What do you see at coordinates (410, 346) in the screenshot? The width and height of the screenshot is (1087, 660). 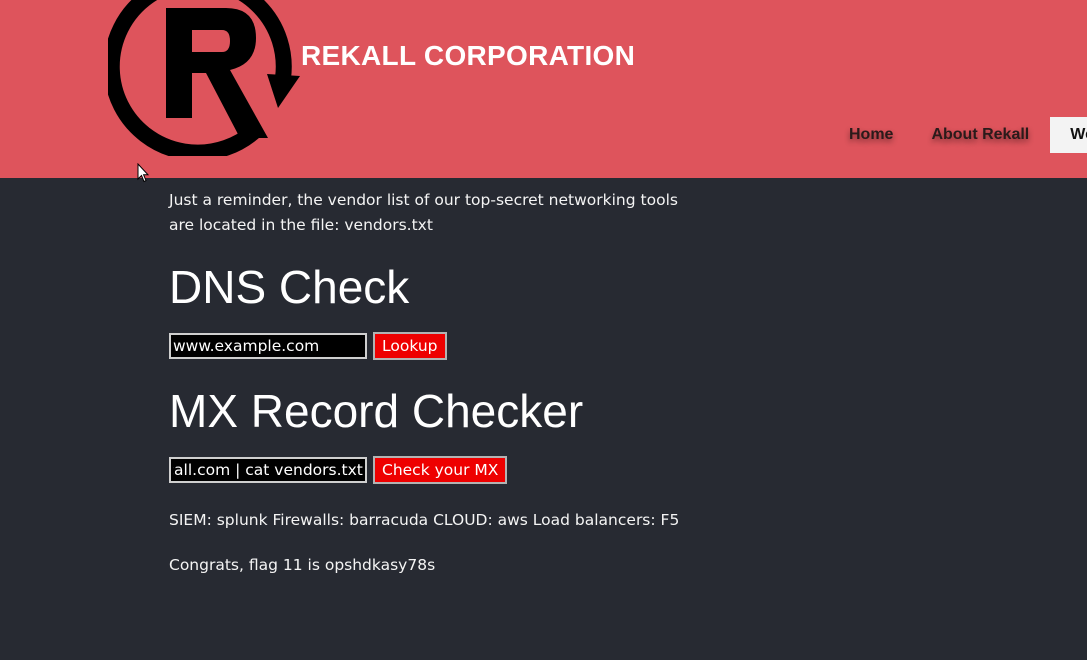 I see `lookup-button: Lookup` at bounding box center [410, 346].